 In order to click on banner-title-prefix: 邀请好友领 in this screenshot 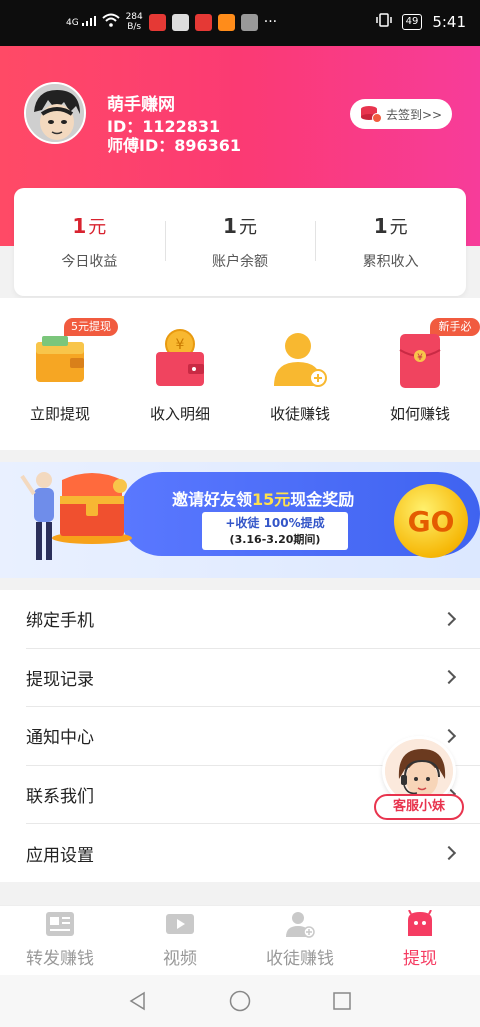, I will do `click(212, 499)`.